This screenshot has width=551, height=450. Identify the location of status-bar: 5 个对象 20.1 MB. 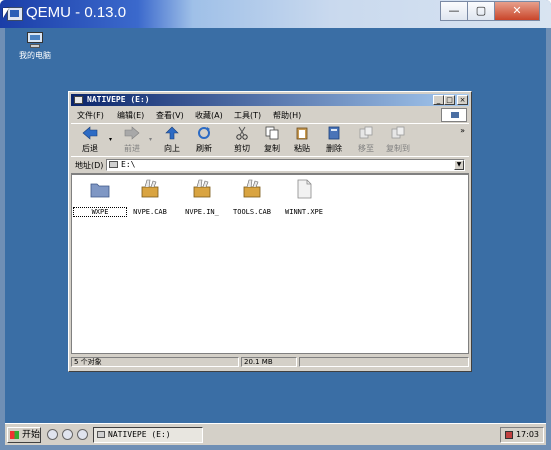
(270, 362).